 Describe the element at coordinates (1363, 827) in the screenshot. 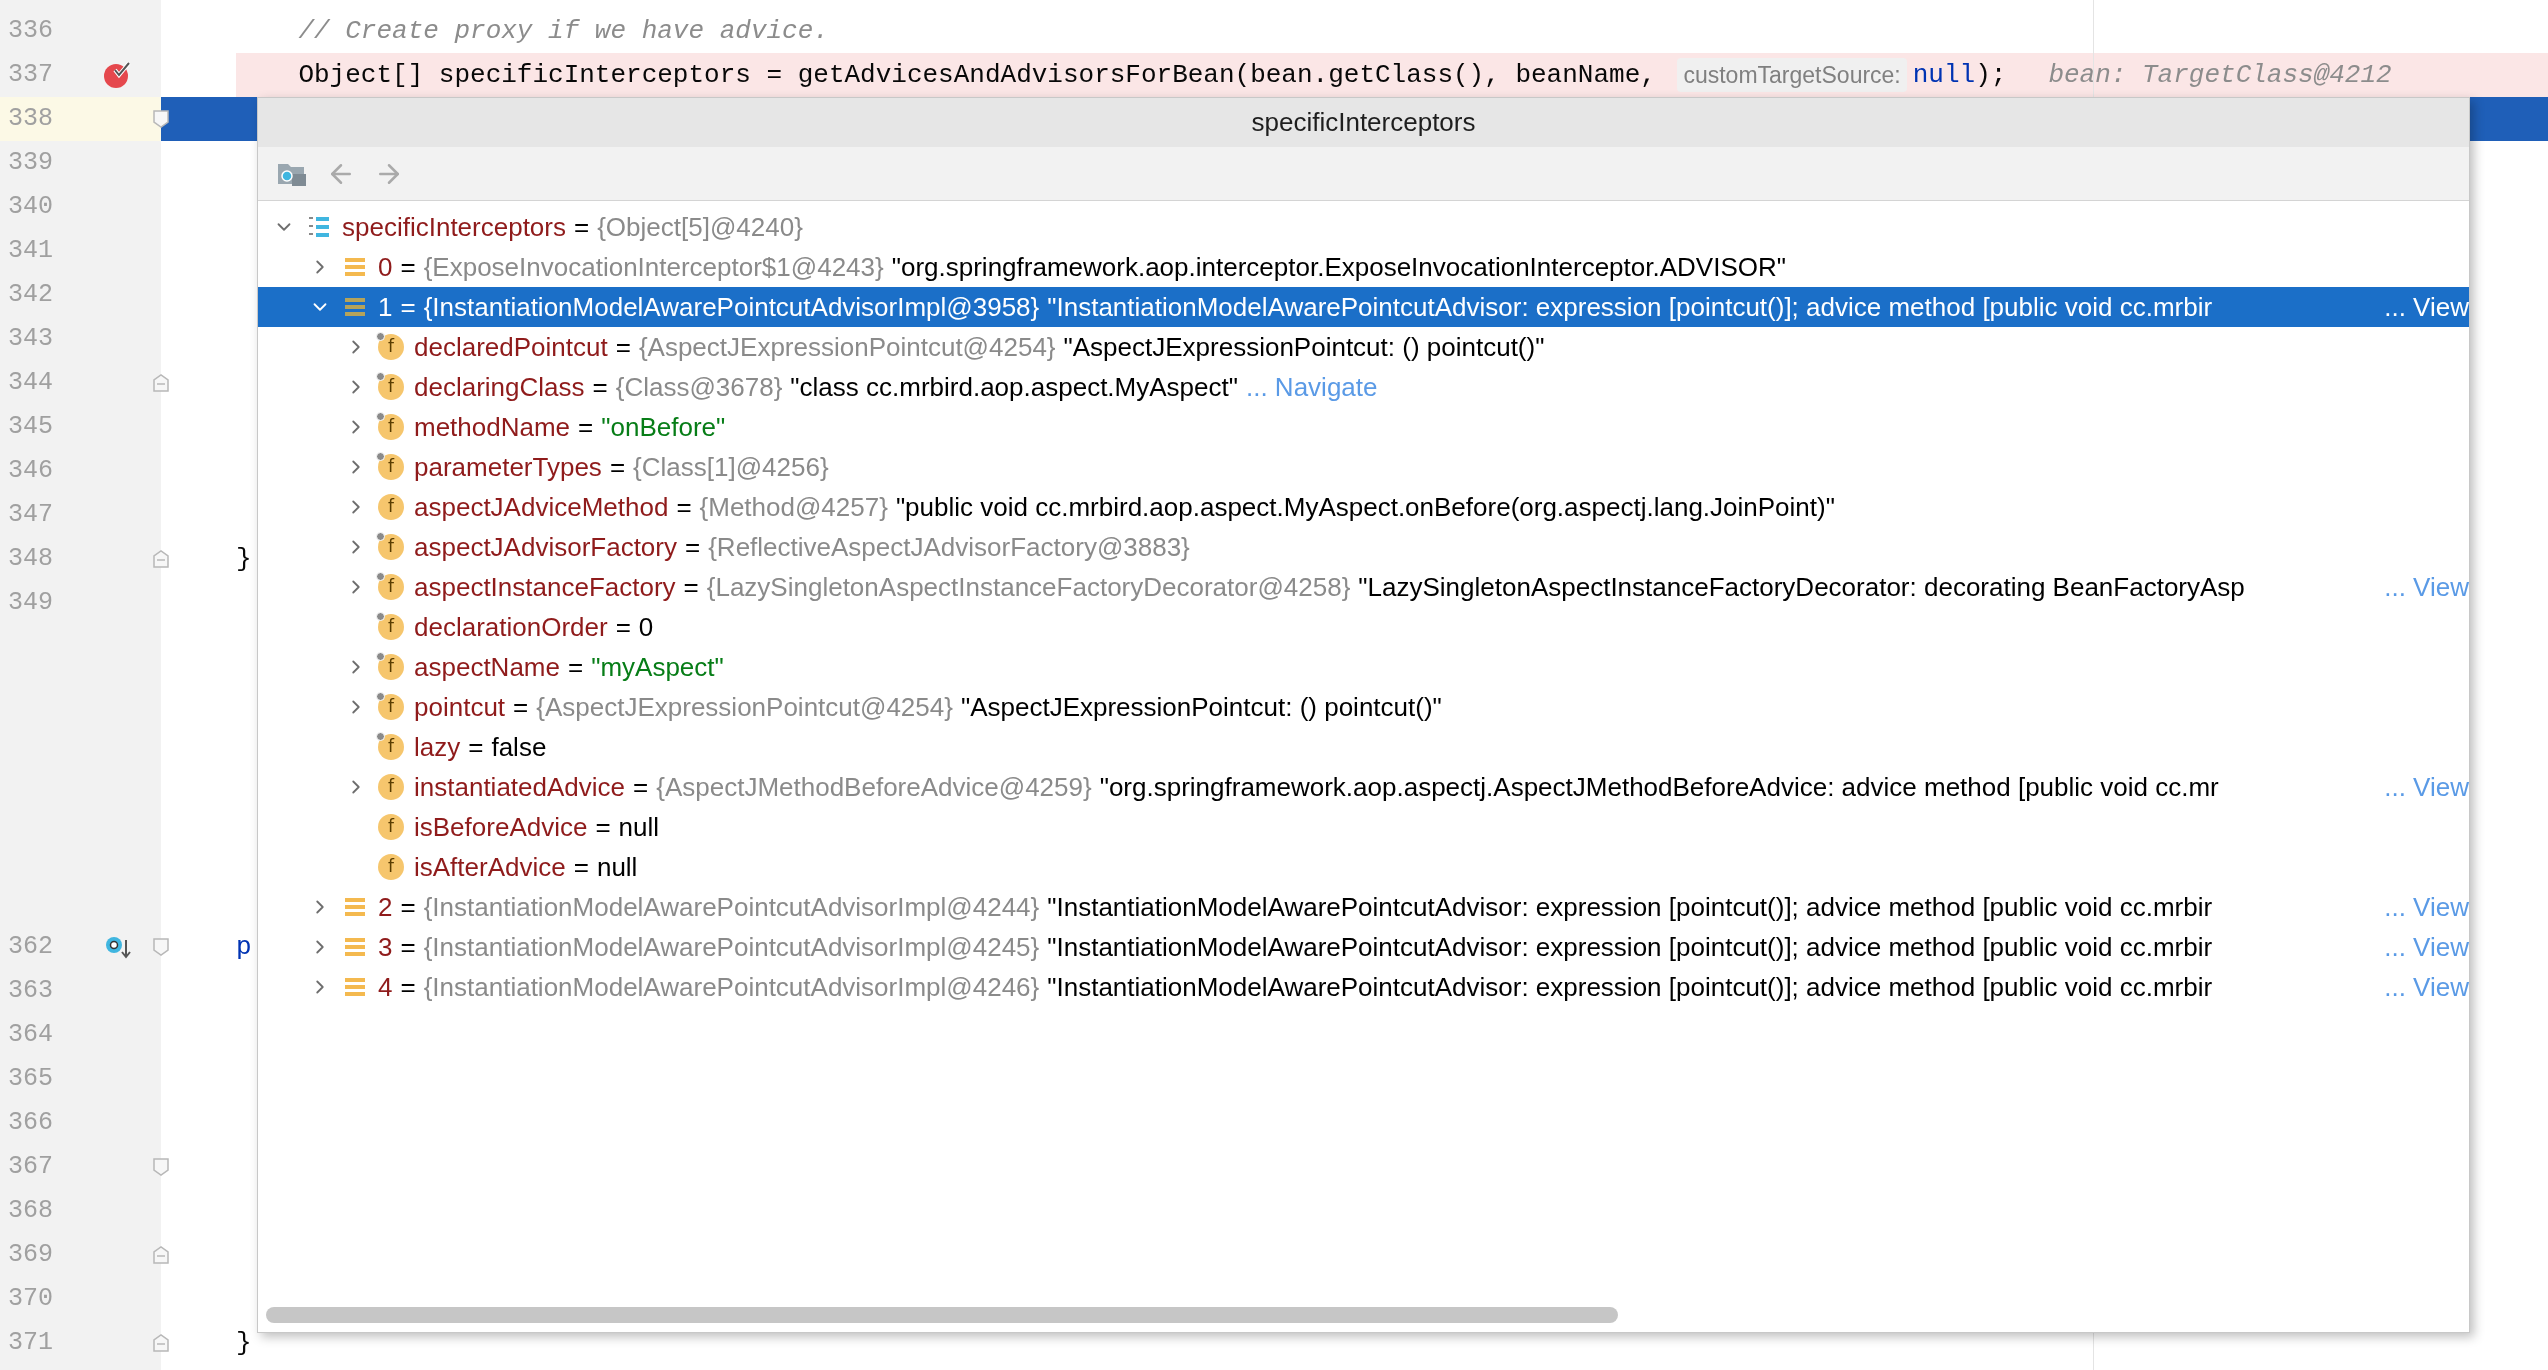

I see `tree-row: f isBeforeAdvice = null` at that location.